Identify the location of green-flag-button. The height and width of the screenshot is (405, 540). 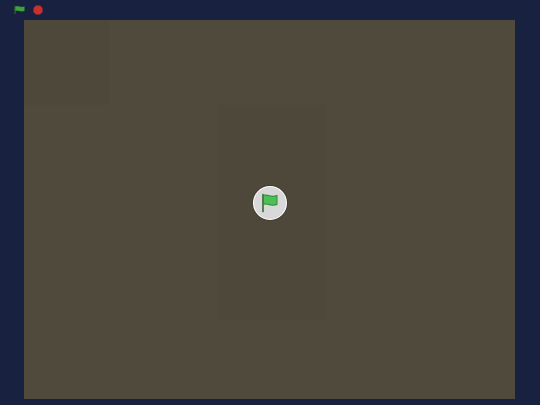
(20, 10).